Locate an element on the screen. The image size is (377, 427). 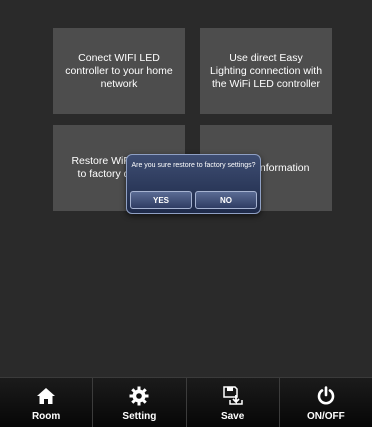
nav-save: Save is located at coordinates (233, 402).